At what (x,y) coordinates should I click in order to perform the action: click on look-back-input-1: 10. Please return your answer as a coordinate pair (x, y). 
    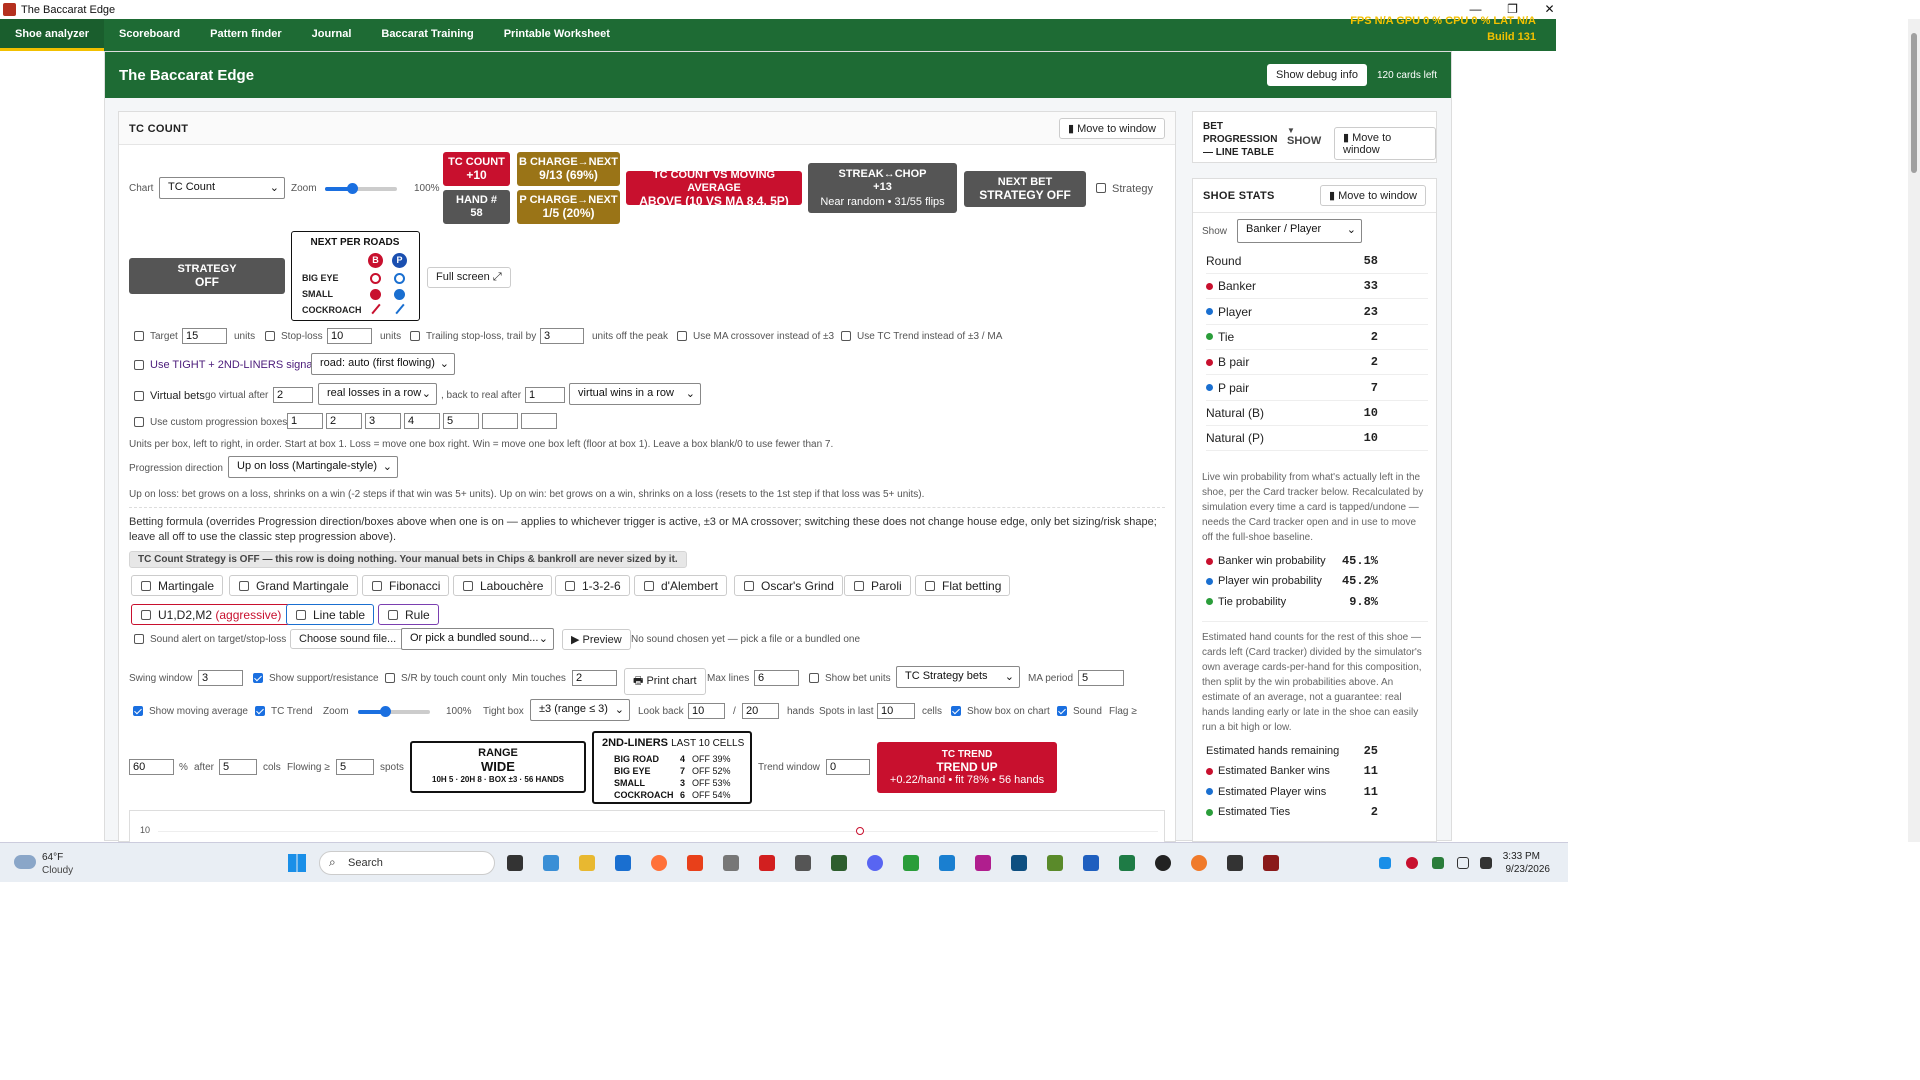
    Looking at the image, I should click on (706, 711).